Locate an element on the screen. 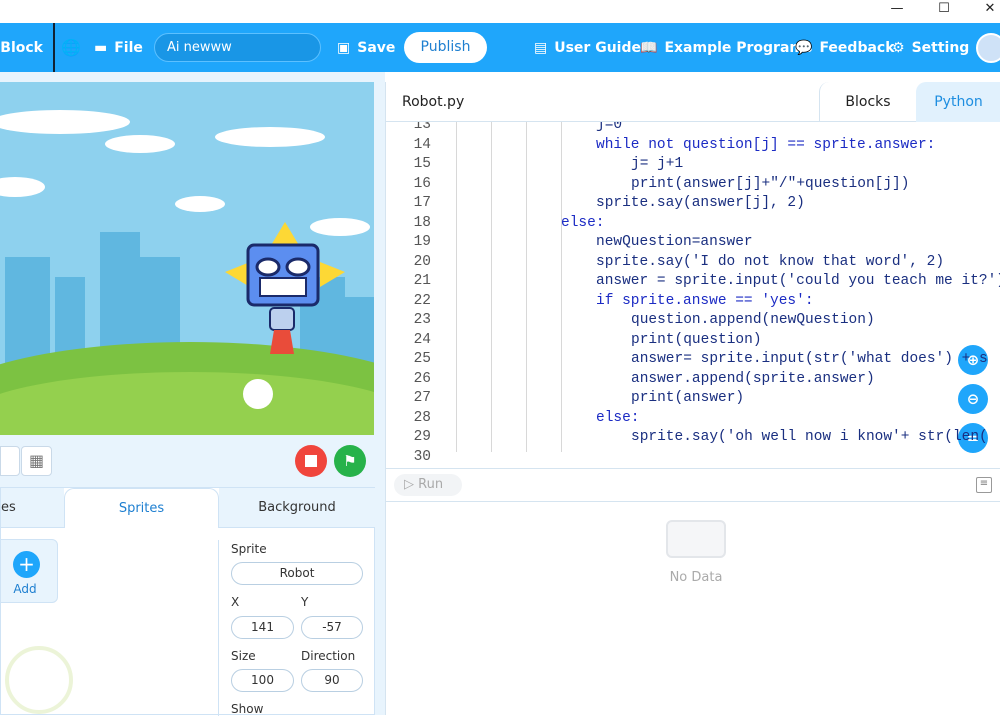 The height and width of the screenshot is (716, 1000). file-menu: ▬ File is located at coordinates (118, 47).